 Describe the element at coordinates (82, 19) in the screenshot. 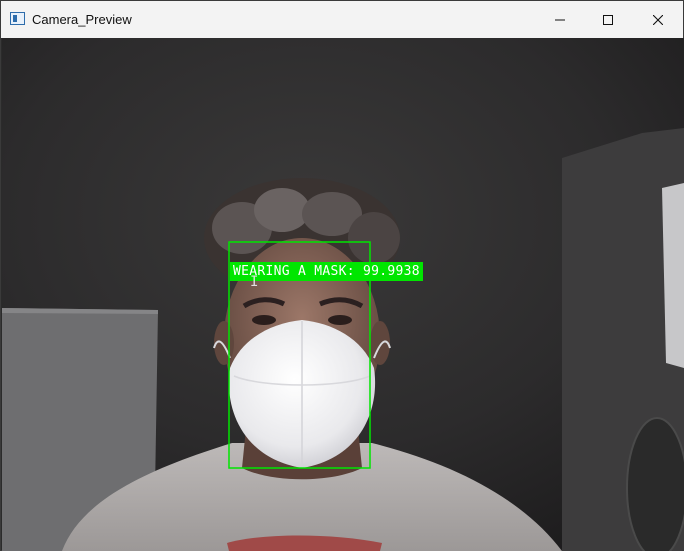

I see `window-title: Camera_Preview` at that location.